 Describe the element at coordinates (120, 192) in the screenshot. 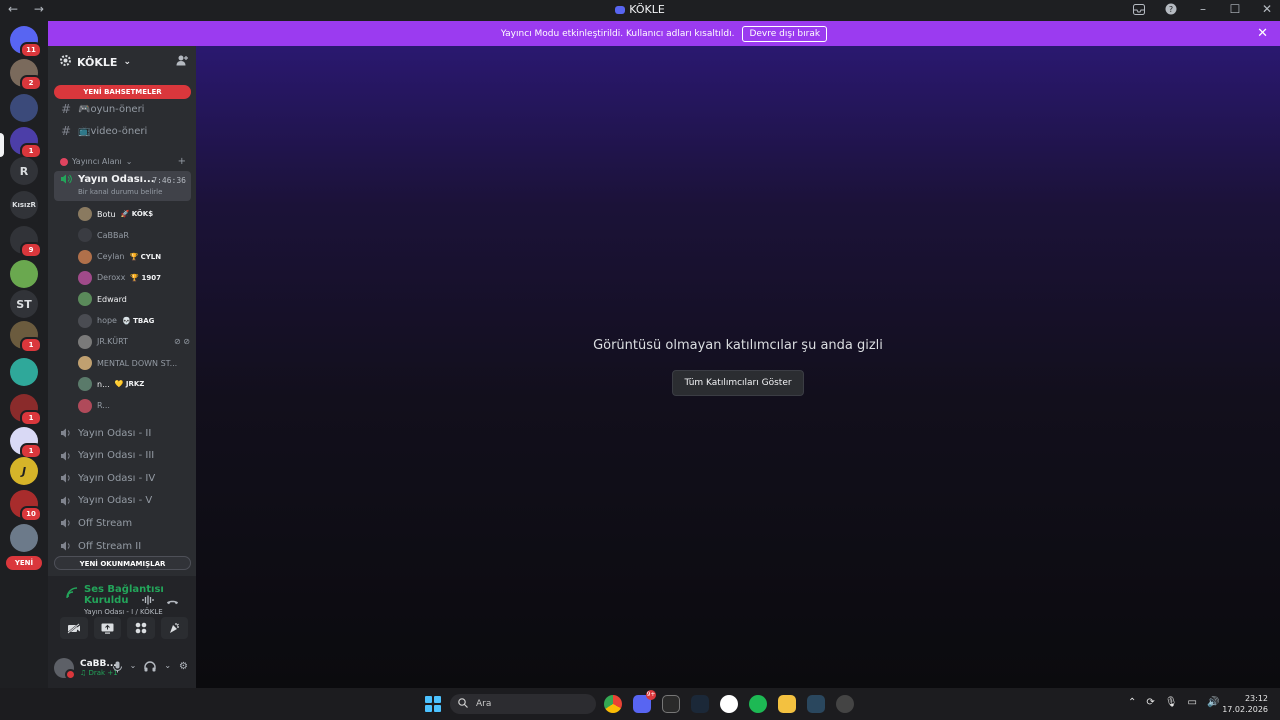

I see `channel-status: Bir kanal durumu belirle` at that location.